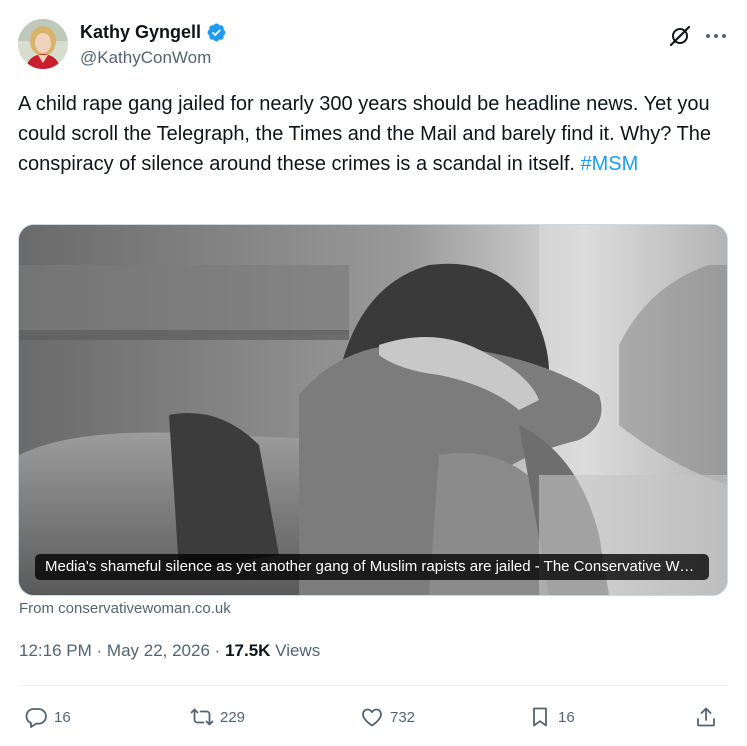  I want to click on author-name: Kathy Gyngell, so click(140, 32).